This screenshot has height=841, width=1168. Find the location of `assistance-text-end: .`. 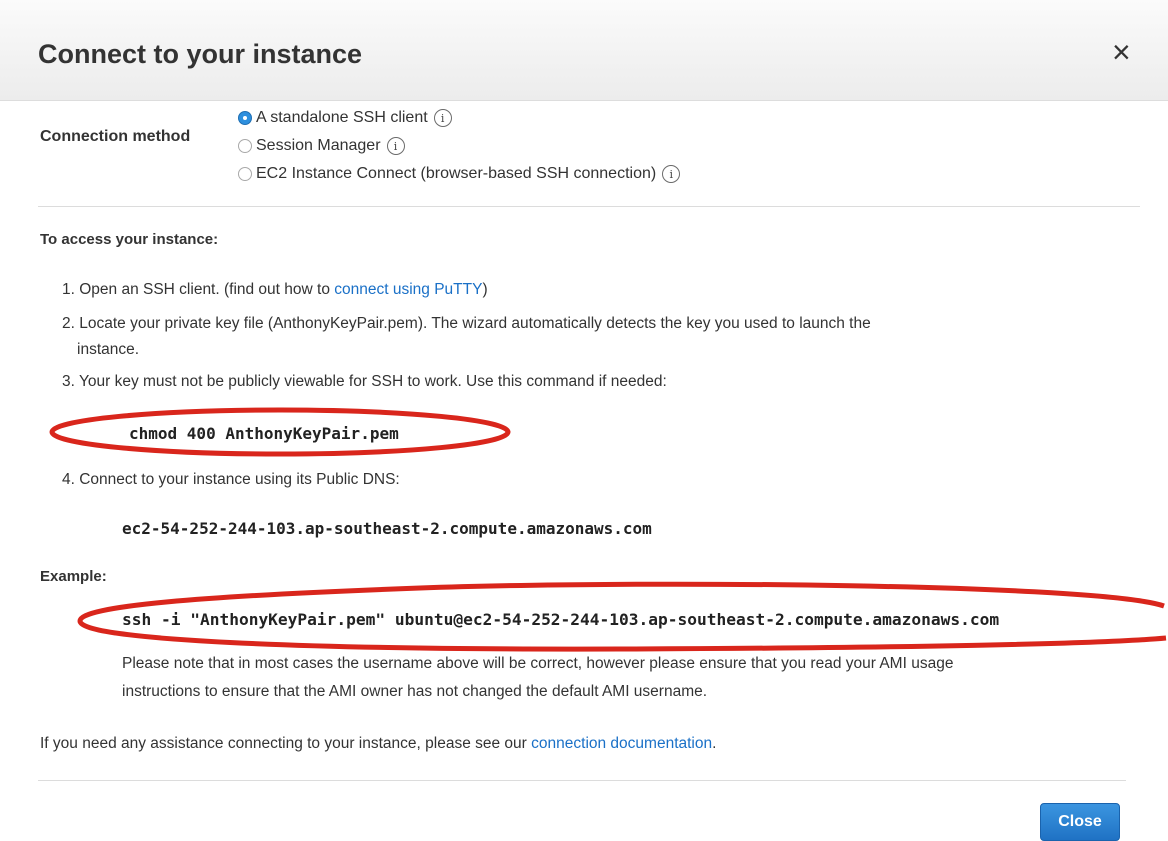

assistance-text-end: . is located at coordinates (714, 743).